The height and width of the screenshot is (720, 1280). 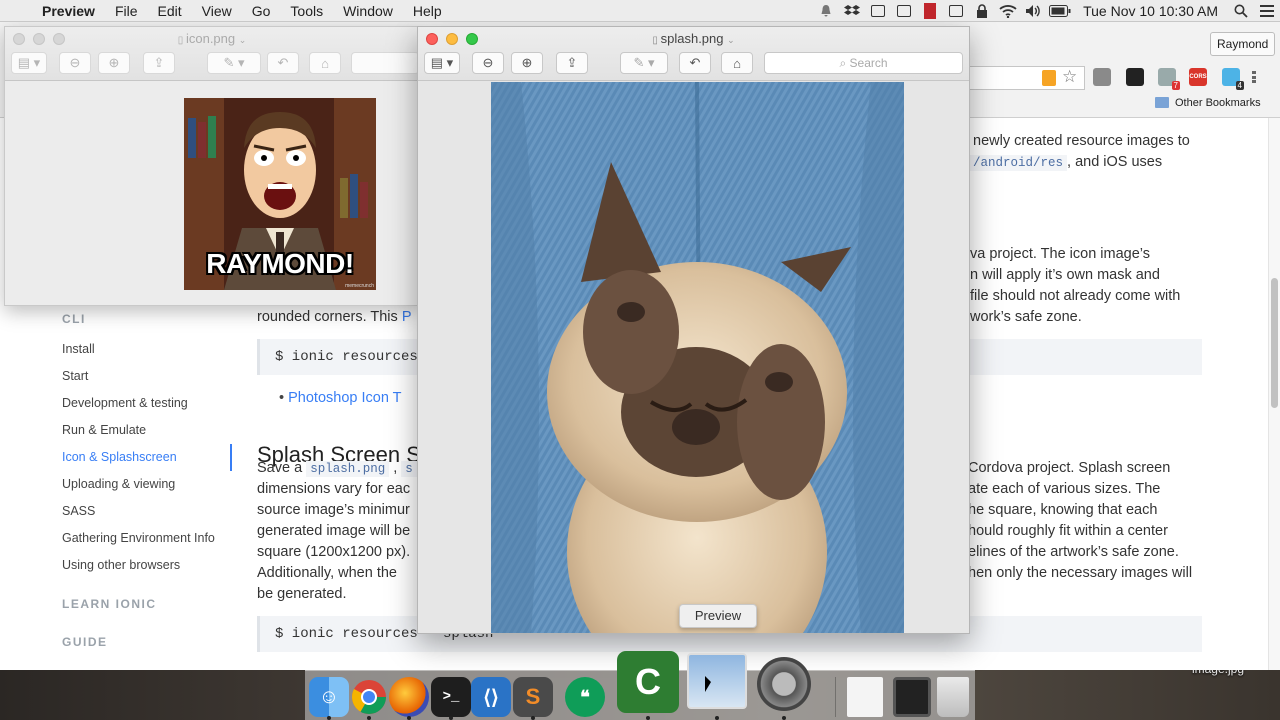 What do you see at coordinates (344, 398) in the screenshot?
I see `photoshop-template-link: Photoshop Icon T` at bounding box center [344, 398].